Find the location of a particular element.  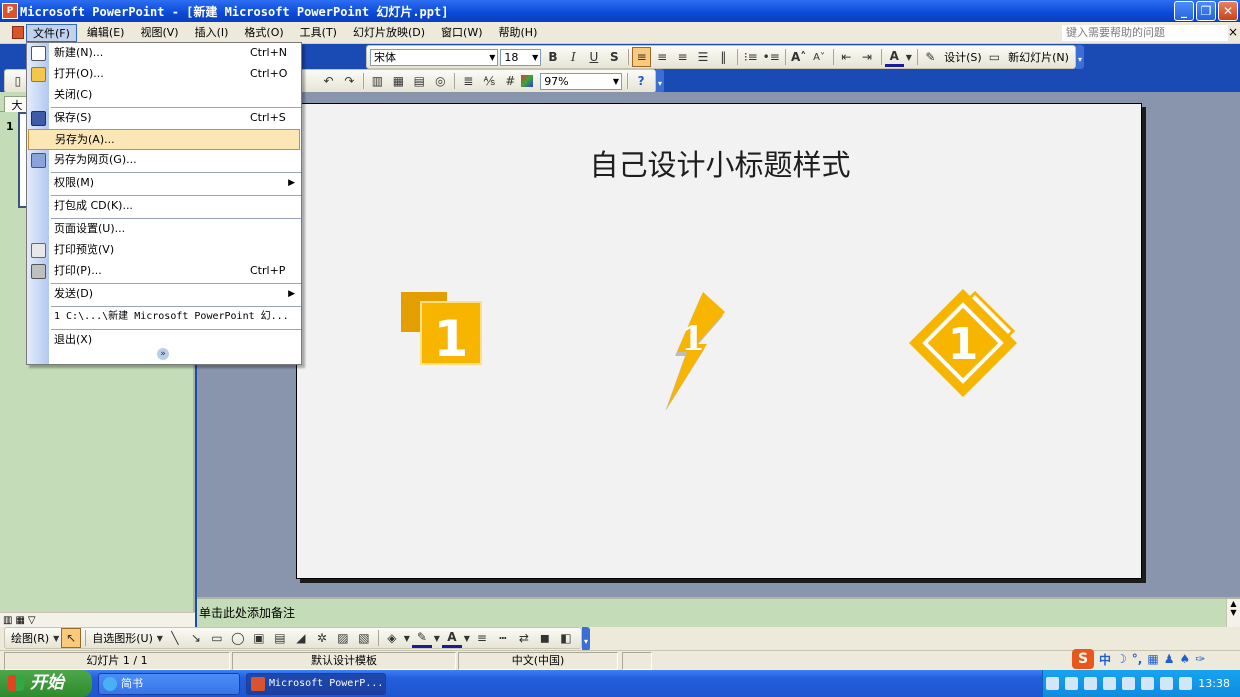

menu-item-new: 新建(N)... Ctrl+N is located at coordinates (164, 53).